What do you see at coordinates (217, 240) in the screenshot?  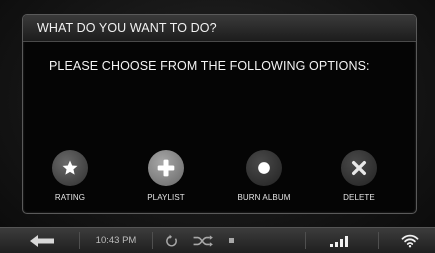 I see `bottom-control-bar: 10:43 PM` at bounding box center [217, 240].